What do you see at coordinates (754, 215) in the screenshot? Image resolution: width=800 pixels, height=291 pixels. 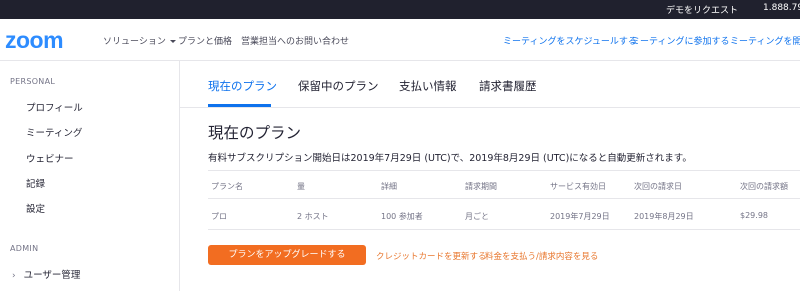 I see `table-cell-next-billing-amount: $29.98` at bounding box center [754, 215].